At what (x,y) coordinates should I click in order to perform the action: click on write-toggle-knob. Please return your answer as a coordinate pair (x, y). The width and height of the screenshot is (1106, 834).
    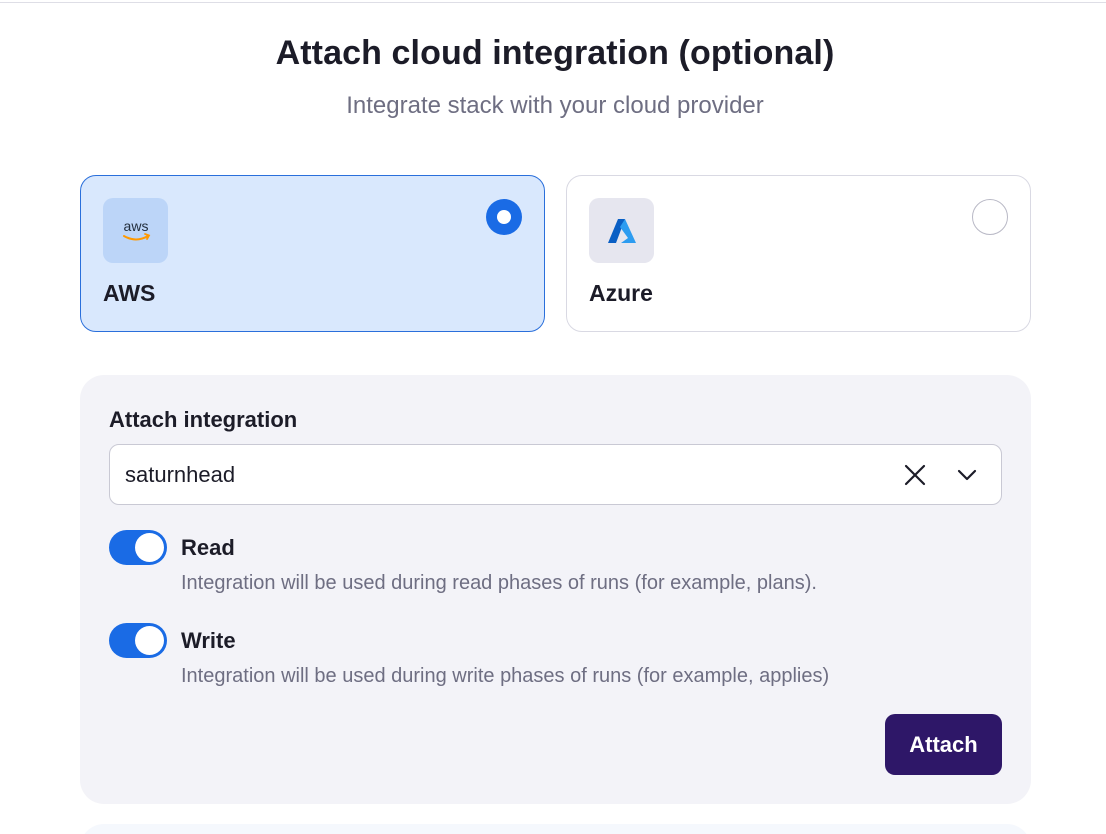
    Looking at the image, I should click on (149, 640).